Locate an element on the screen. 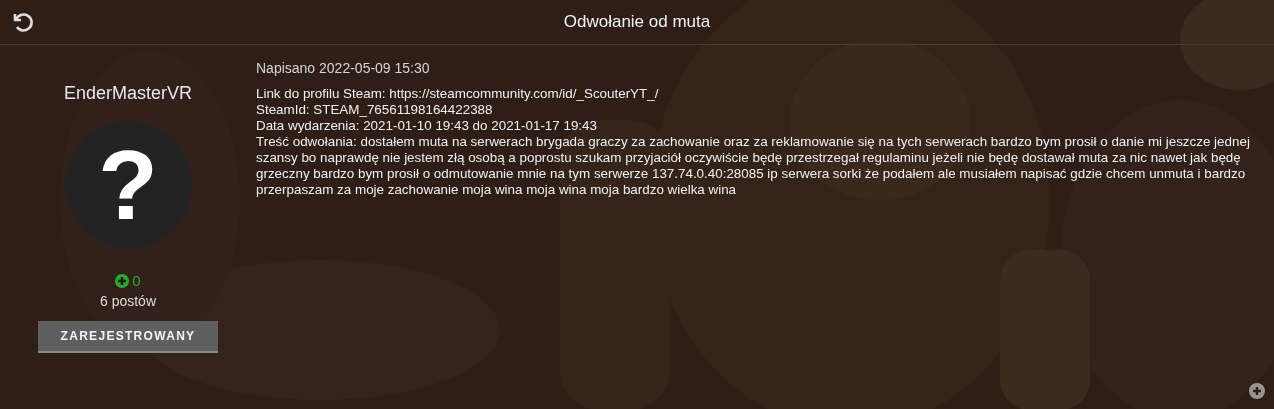 The width and height of the screenshot is (1274, 409). reputation-count: 0 is located at coordinates (136, 280).